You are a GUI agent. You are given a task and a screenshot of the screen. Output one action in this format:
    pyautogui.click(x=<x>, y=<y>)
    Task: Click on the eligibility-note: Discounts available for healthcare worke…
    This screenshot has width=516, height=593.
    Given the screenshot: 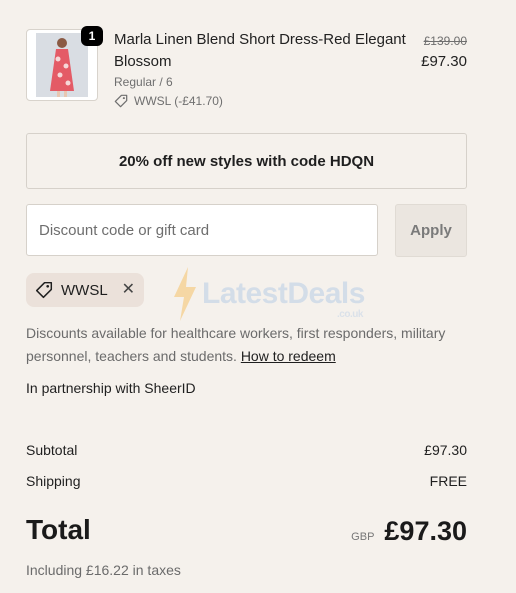 What is the action you would take?
    pyautogui.click(x=246, y=345)
    